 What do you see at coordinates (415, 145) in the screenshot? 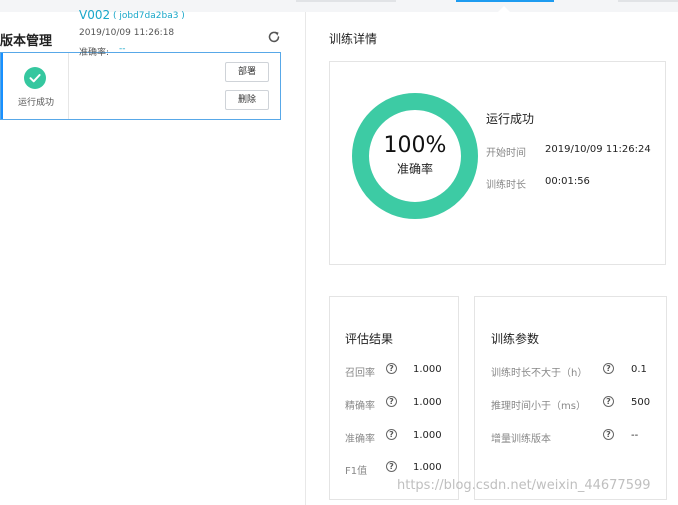
I see `accuracy-percent: 100%` at bounding box center [415, 145].